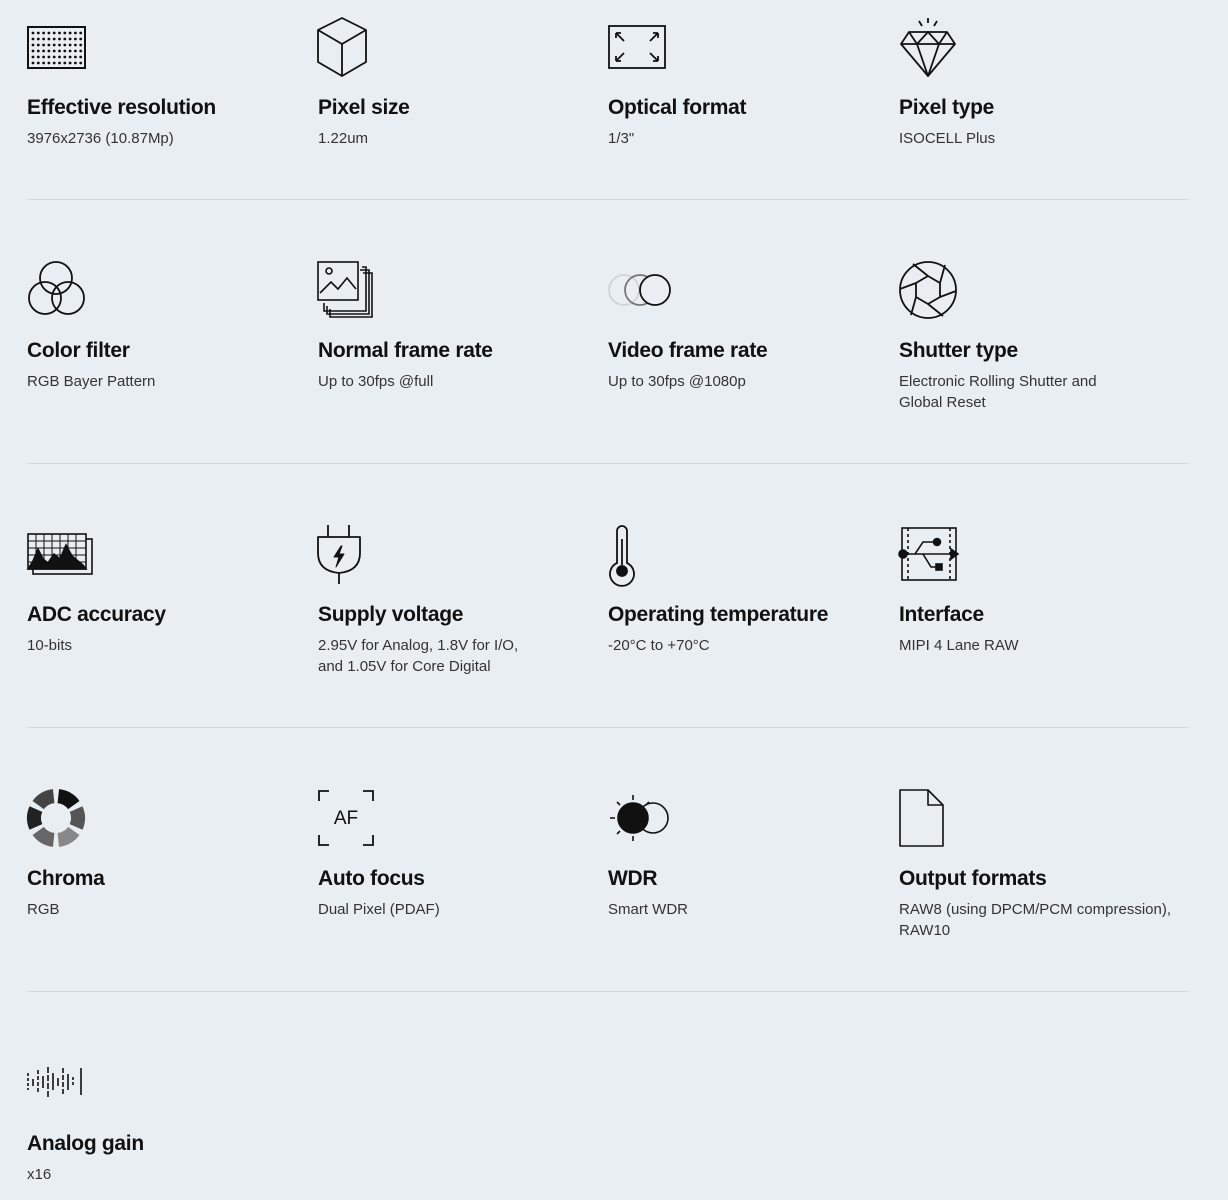  What do you see at coordinates (947, 138) in the screenshot?
I see `spec-value: ISOCELL Plus` at bounding box center [947, 138].